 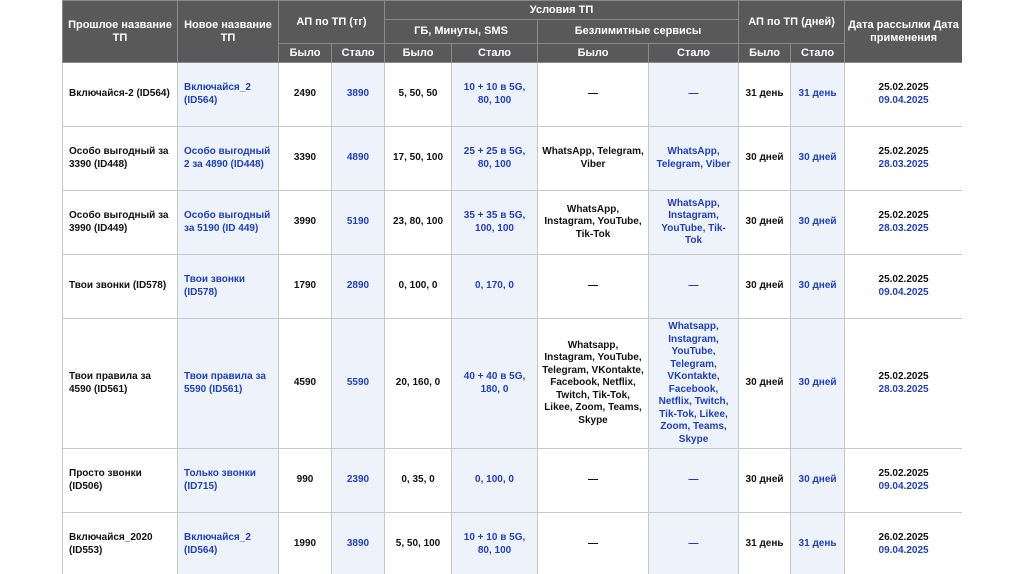 I want to click on old-name-cell: Особо выгодный за 3390 (ID448), so click(x=120, y=158).